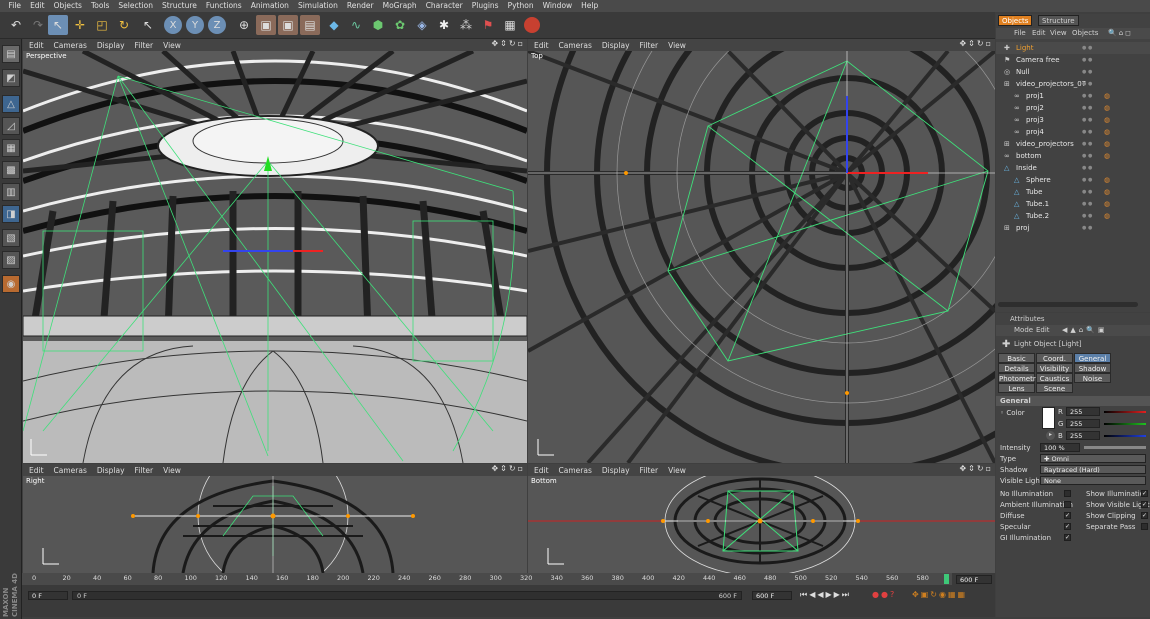 Image resolution: width=1150 pixels, height=619 pixels. I want to click on object-row: △ Inside ● ●, so click(1073, 168).